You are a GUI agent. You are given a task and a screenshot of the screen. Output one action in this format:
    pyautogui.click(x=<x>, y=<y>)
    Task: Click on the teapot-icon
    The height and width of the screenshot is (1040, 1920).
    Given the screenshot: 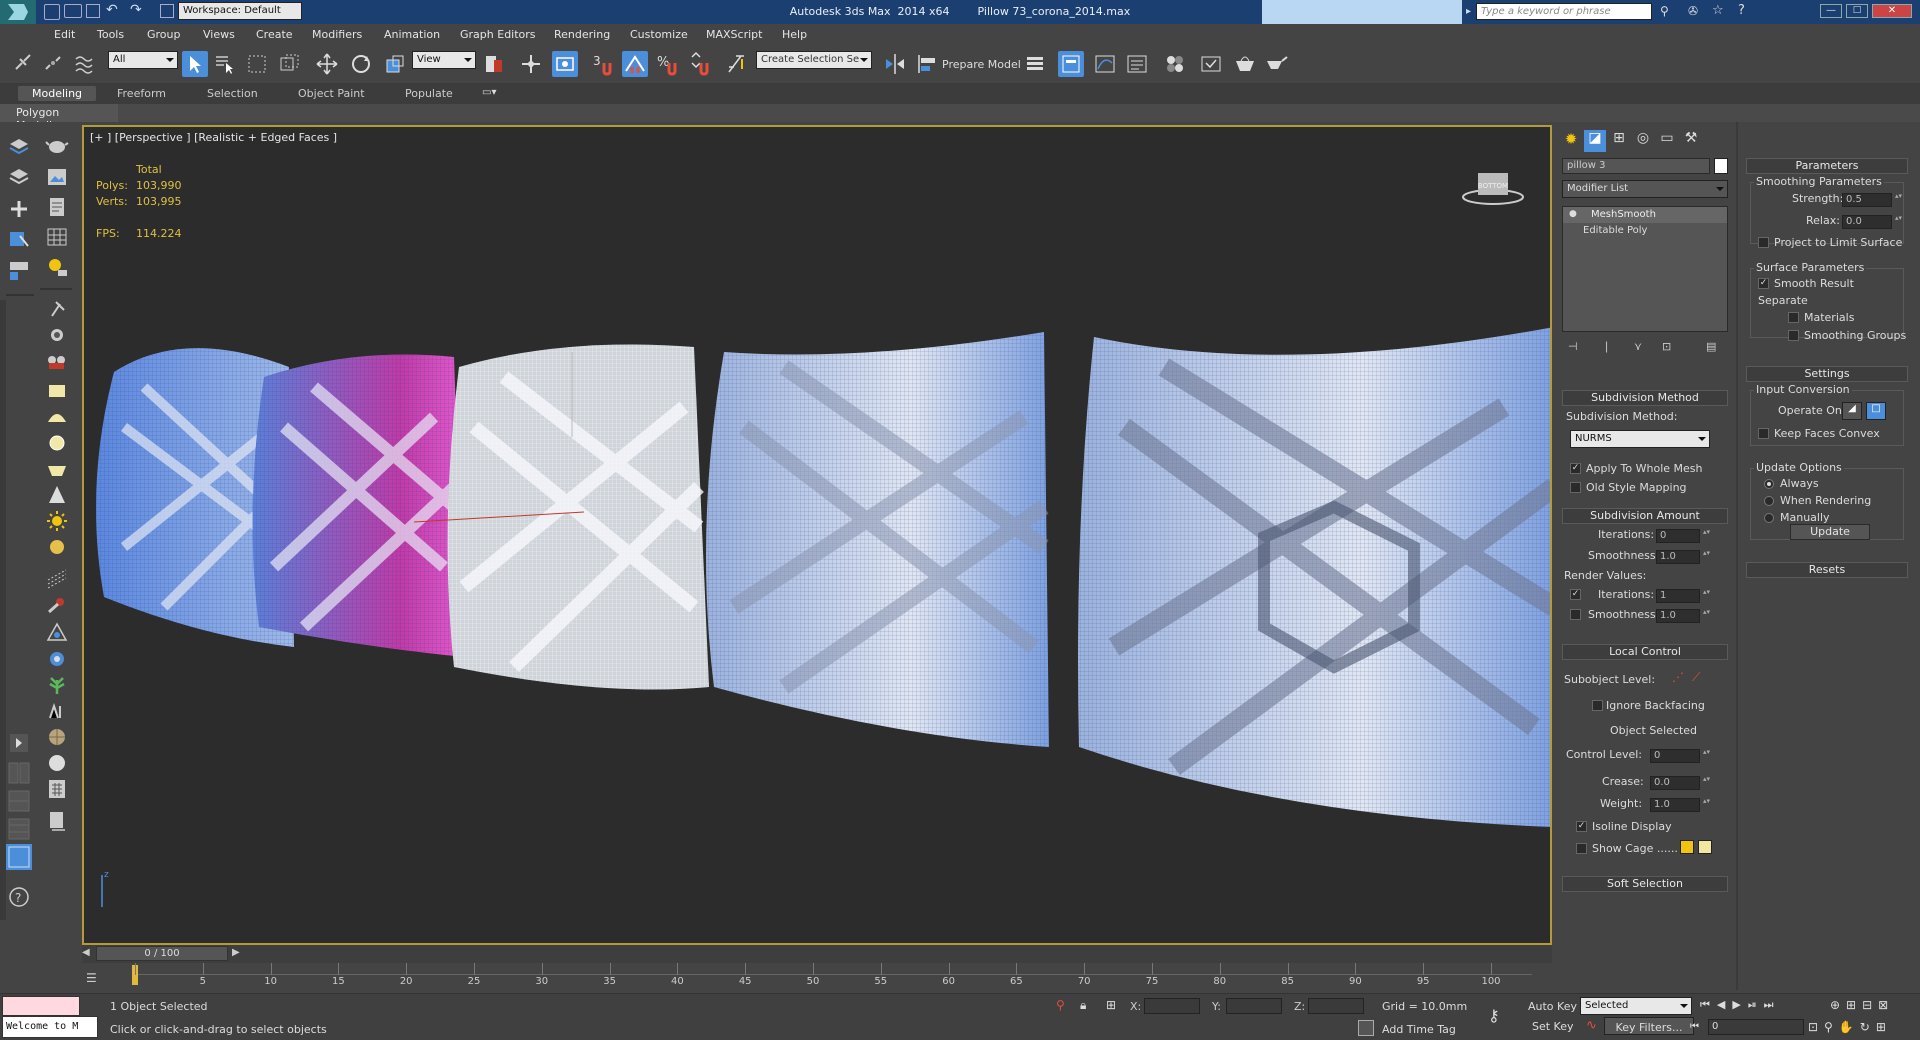 What is the action you would take?
    pyautogui.click(x=57, y=145)
    